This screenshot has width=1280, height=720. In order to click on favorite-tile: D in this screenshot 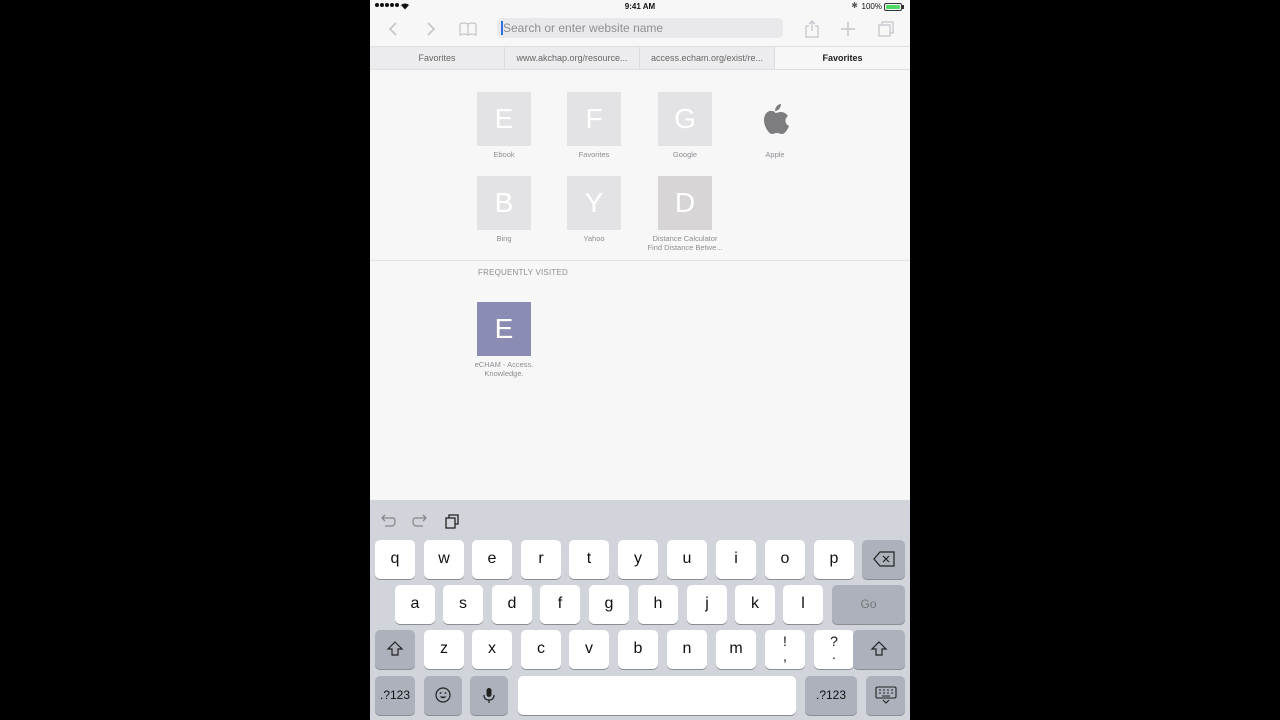, I will do `click(685, 203)`.